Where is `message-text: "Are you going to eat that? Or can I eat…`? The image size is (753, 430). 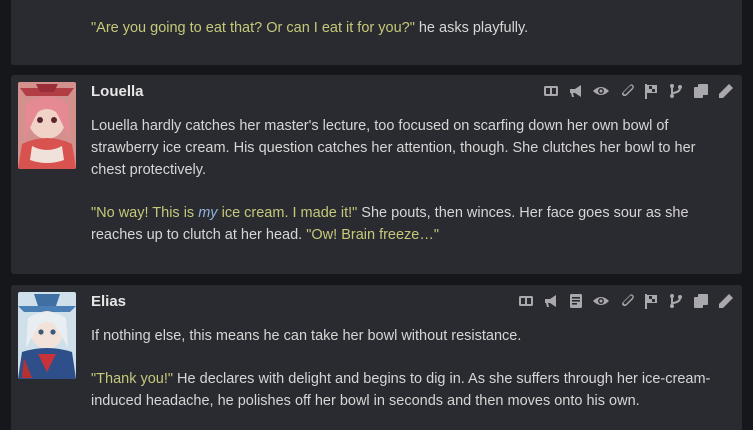 message-text: "Are you going to eat that? Or can I eat… is located at coordinates (406, 38).